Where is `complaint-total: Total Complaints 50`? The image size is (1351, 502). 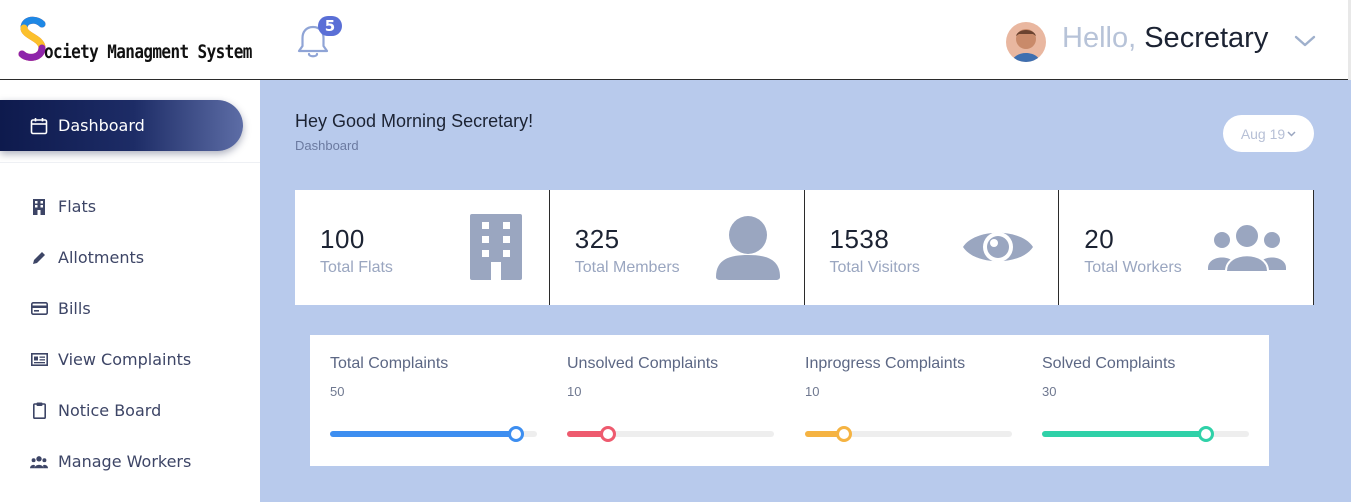 complaint-total: Total Complaints 50 is located at coordinates (433, 400).